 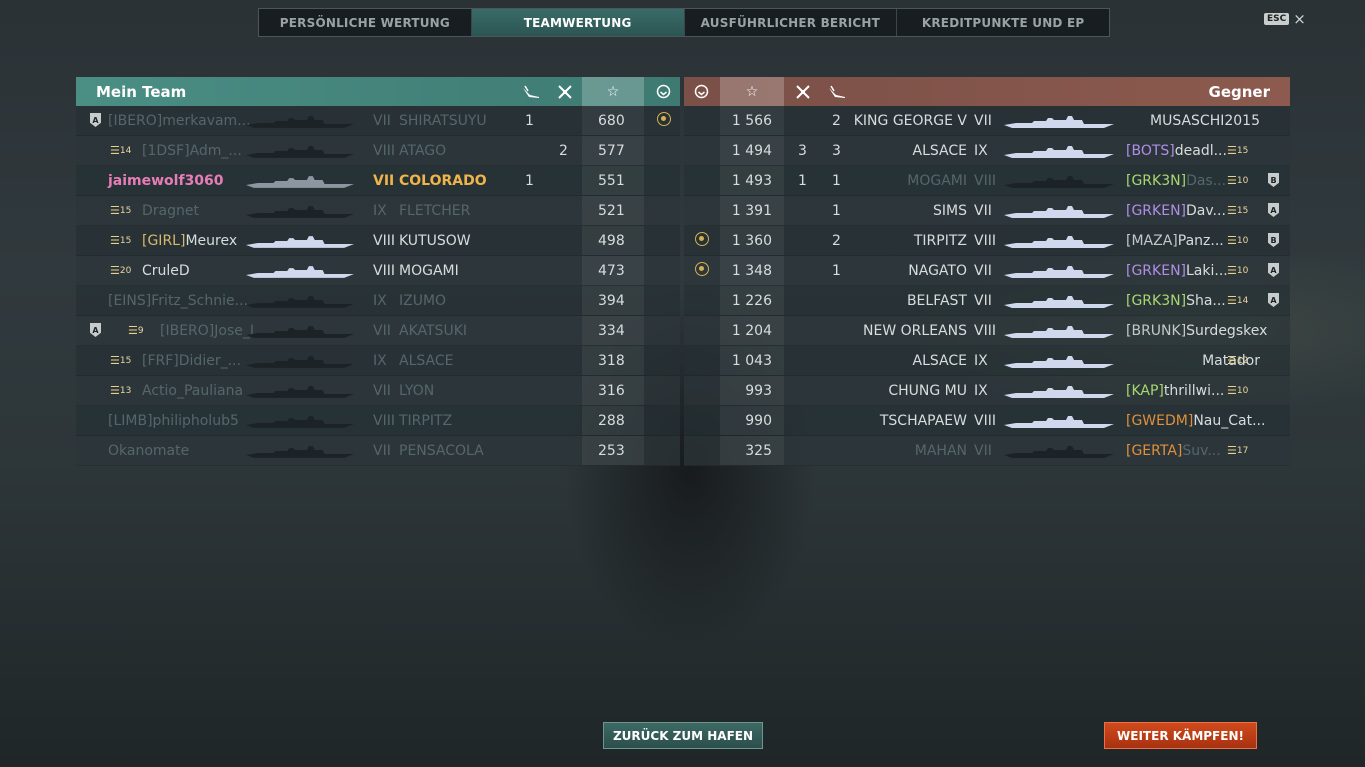 I want to click on ship-tier: IX, so click(x=380, y=301).